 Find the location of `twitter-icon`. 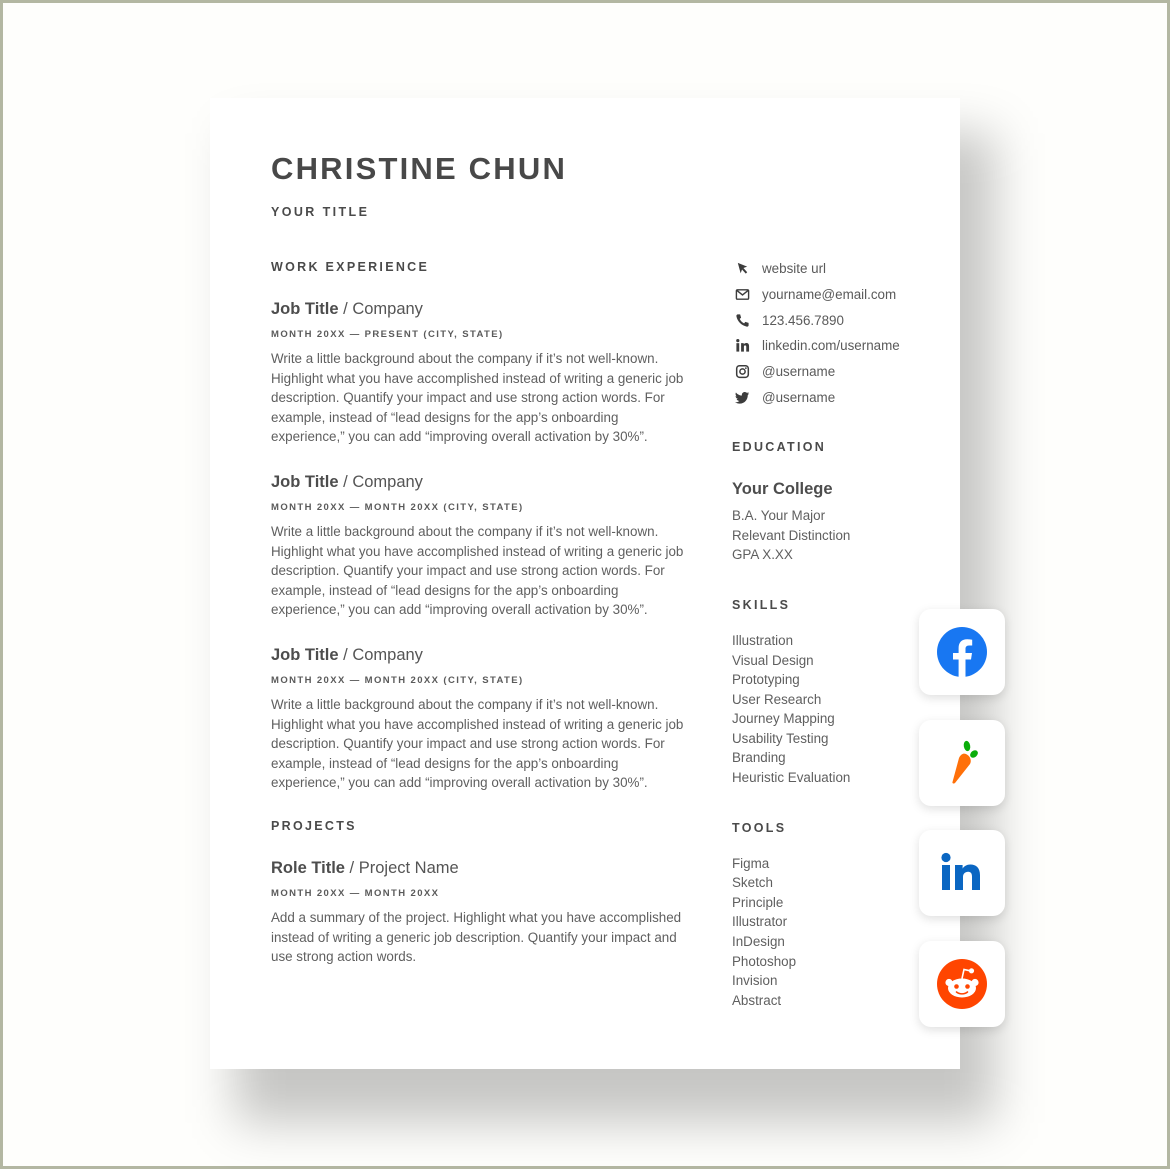

twitter-icon is located at coordinates (742, 397).